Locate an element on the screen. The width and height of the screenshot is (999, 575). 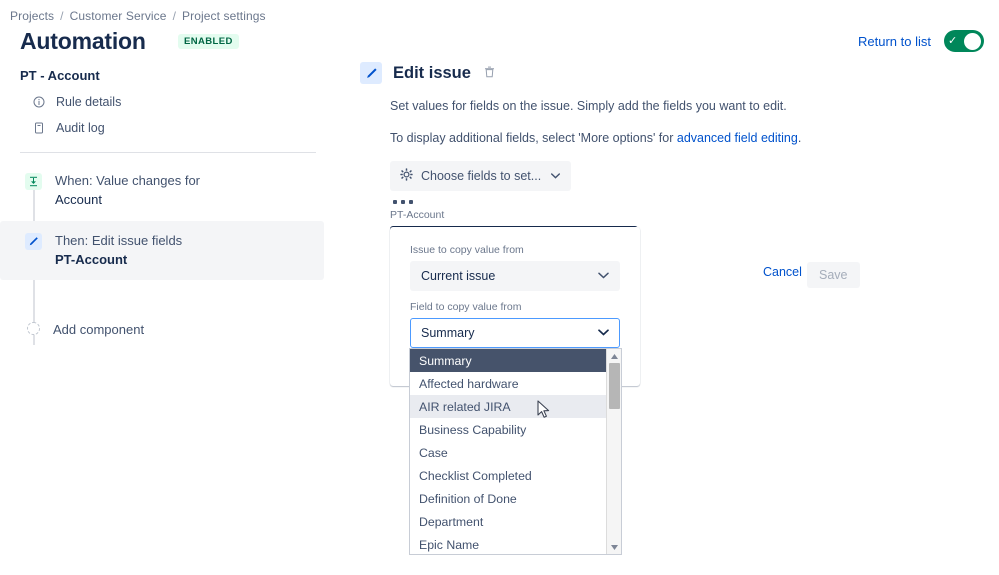
dropdown-option: Case is located at coordinates (515, 452).